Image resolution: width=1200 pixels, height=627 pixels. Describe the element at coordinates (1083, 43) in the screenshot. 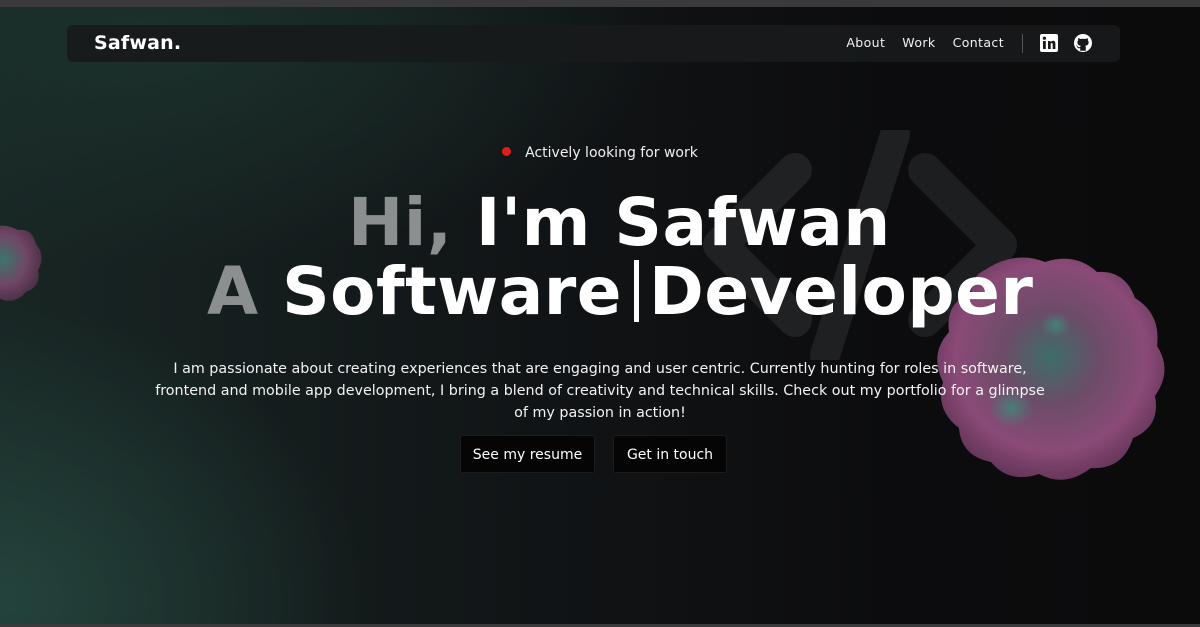

I see `github-icon` at that location.